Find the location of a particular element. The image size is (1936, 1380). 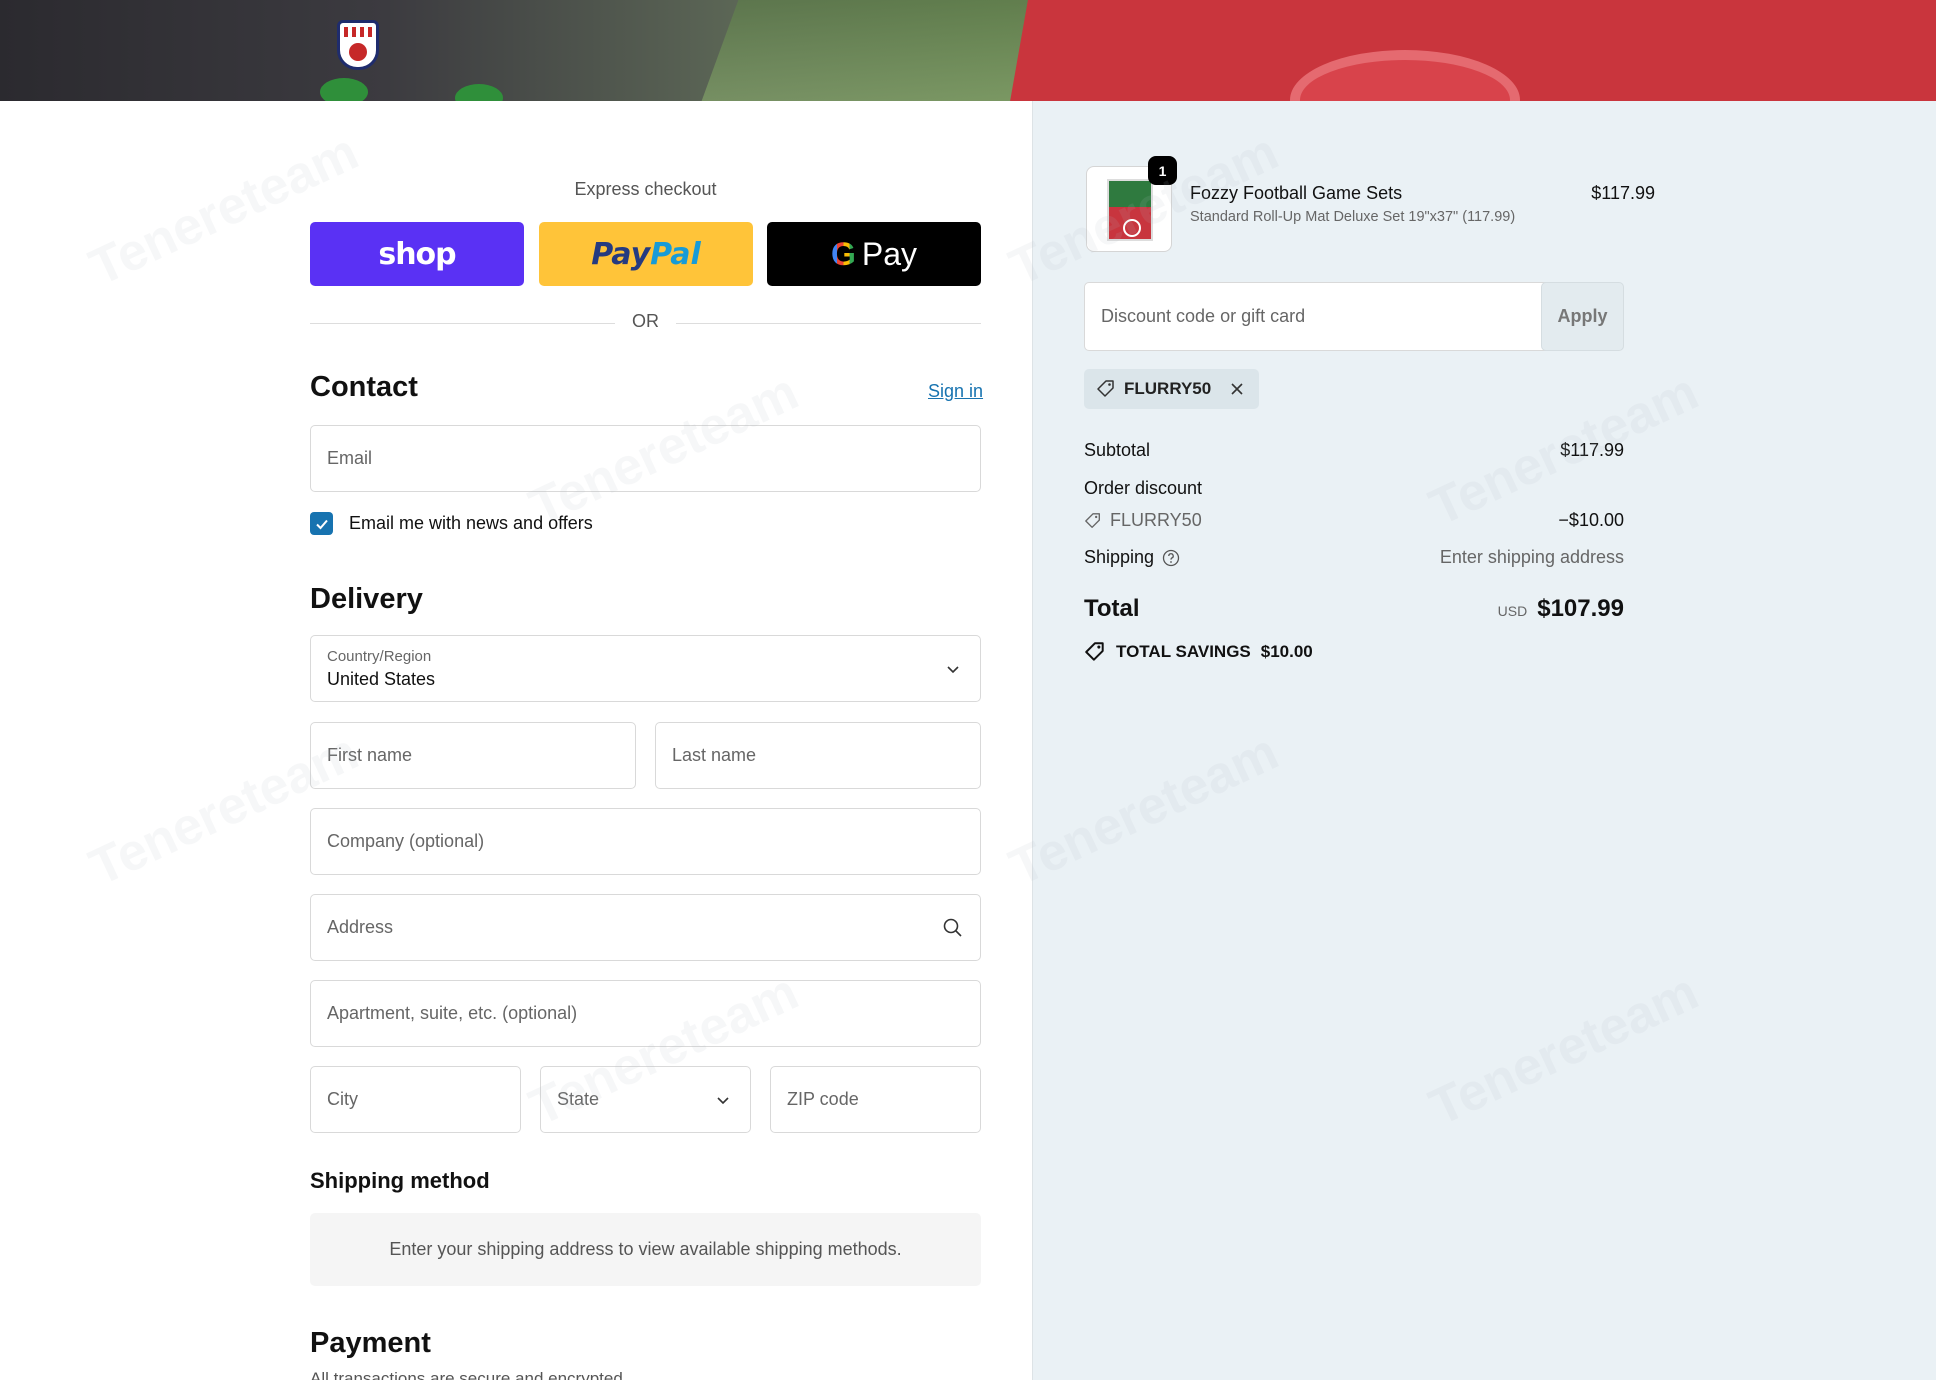

total-savings: TOTAL SAVINGS $10.00 is located at coordinates (1198, 652).